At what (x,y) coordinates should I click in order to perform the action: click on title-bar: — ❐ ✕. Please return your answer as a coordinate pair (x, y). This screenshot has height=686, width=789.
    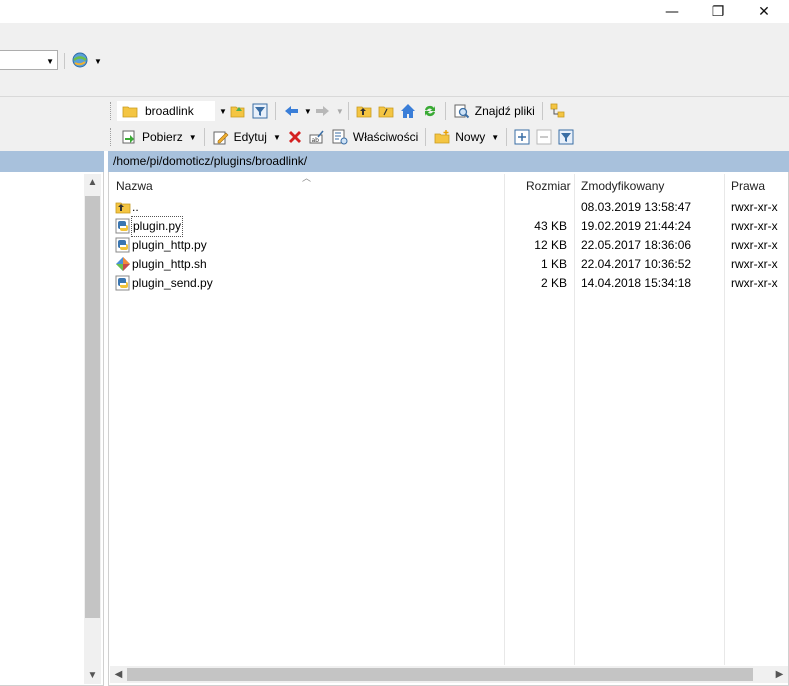
    Looking at the image, I should click on (394, 11).